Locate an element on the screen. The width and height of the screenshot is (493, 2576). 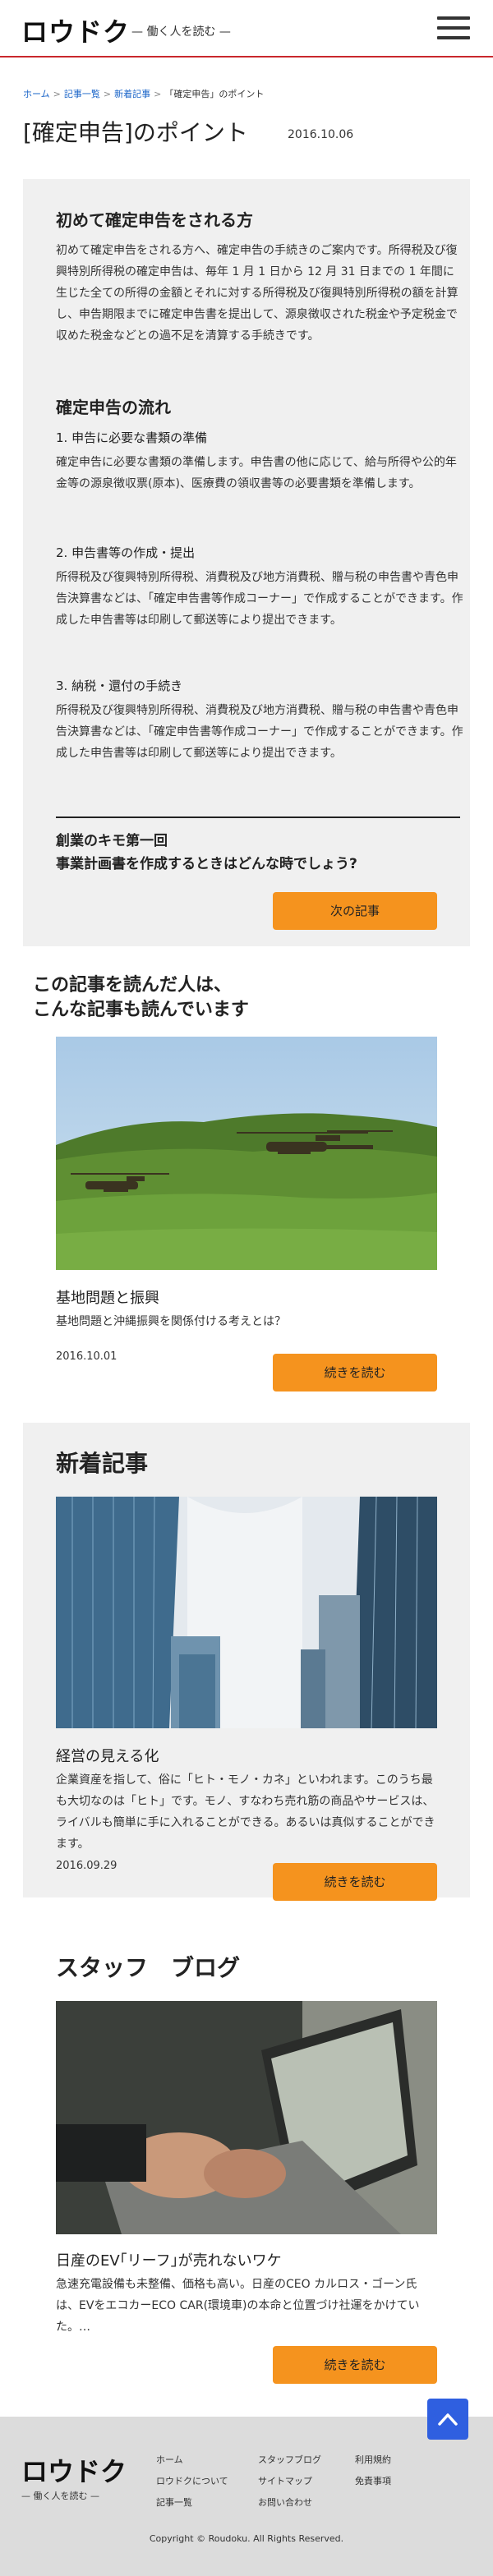
page-title: [確定申告]のポイント is located at coordinates (135, 132).